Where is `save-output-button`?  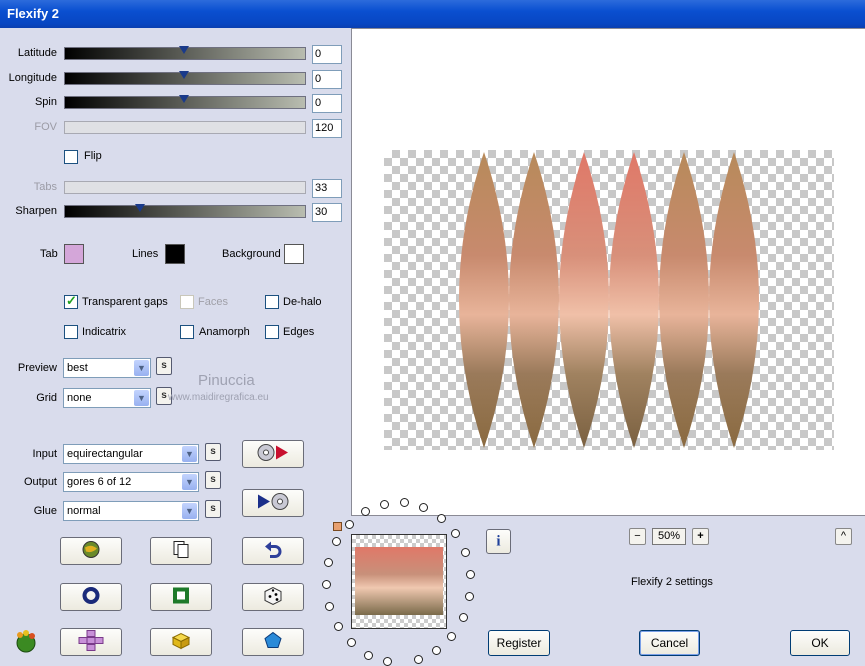
save-output-button is located at coordinates (273, 503).